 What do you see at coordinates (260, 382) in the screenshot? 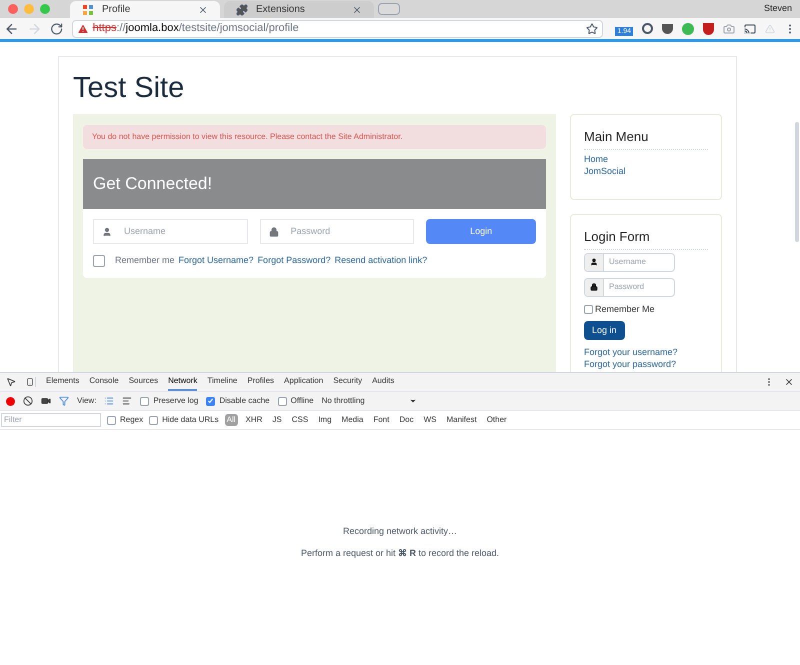
I see `devtools-tab: Profiles` at bounding box center [260, 382].